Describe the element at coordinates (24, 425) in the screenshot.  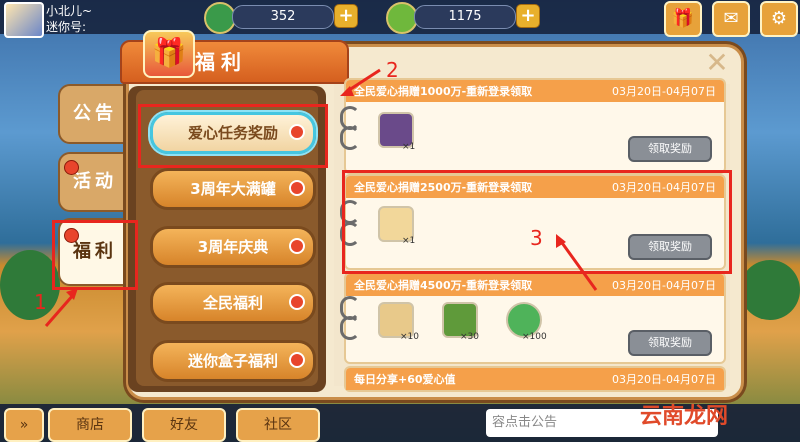
I see `expand-chevron-icon: »` at that location.